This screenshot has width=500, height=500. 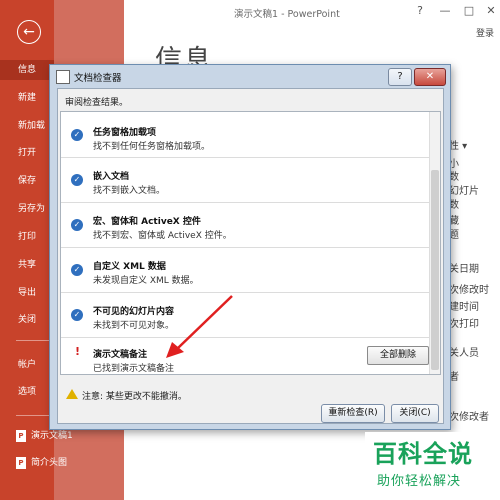 What do you see at coordinates (419, 481) in the screenshot?
I see `watermark-subtitle: 助你轻松解决` at bounding box center [419, 481].